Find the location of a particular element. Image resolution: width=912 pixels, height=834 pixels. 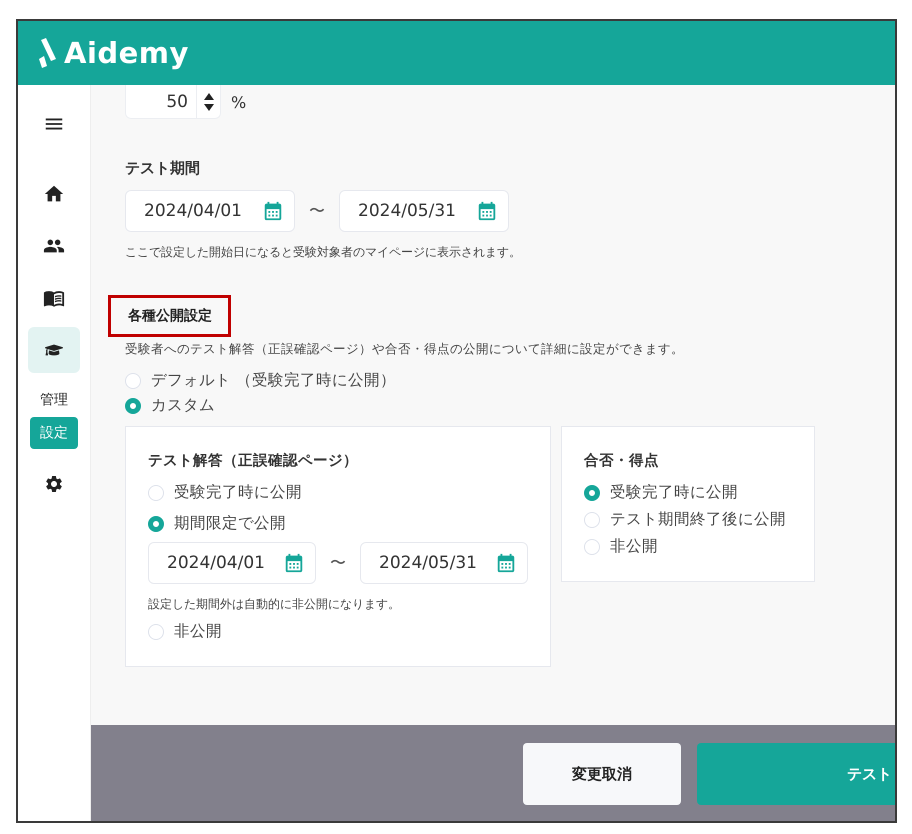

number-field: 50 is located at coordinates (173, 102).